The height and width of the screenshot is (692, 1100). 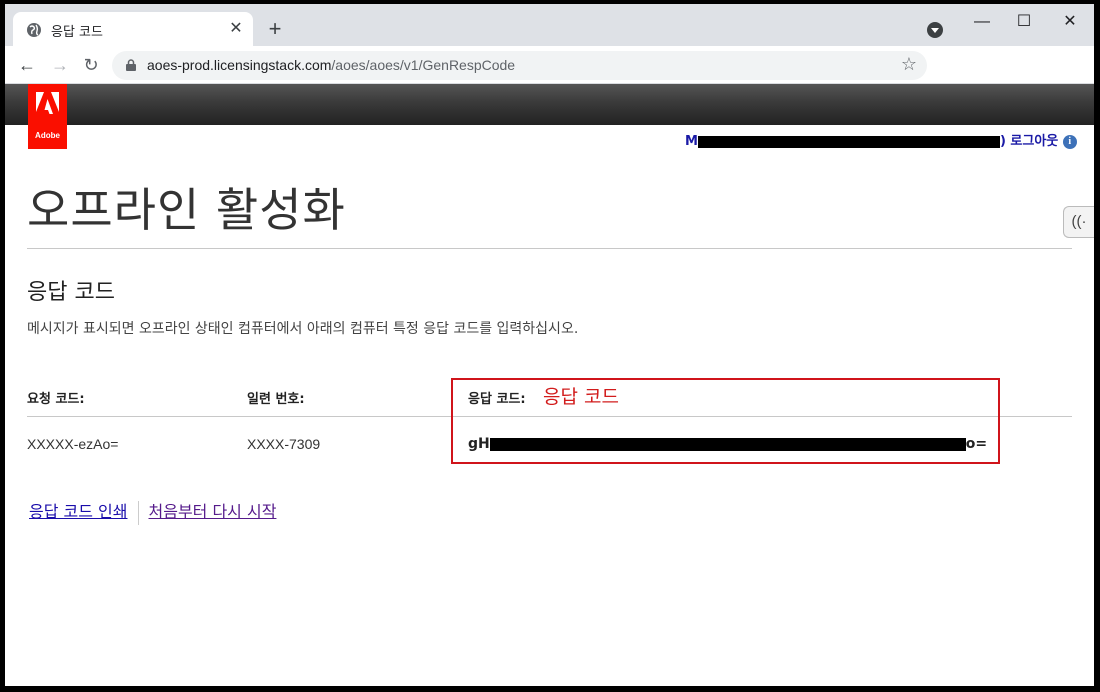 What do you see at coordinates (725, 421) in the screenshot?
I see `response-highlight-box` at bounding box center [725, 421].